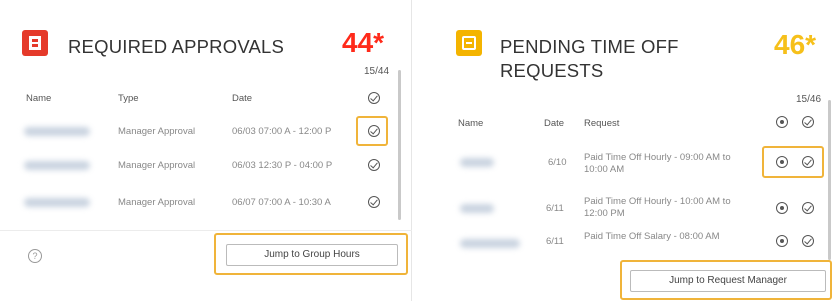  What do you see at coordinates (35, 256) in the screenshot?
I see `help-icon: ?` at bounding box center [35, 256].